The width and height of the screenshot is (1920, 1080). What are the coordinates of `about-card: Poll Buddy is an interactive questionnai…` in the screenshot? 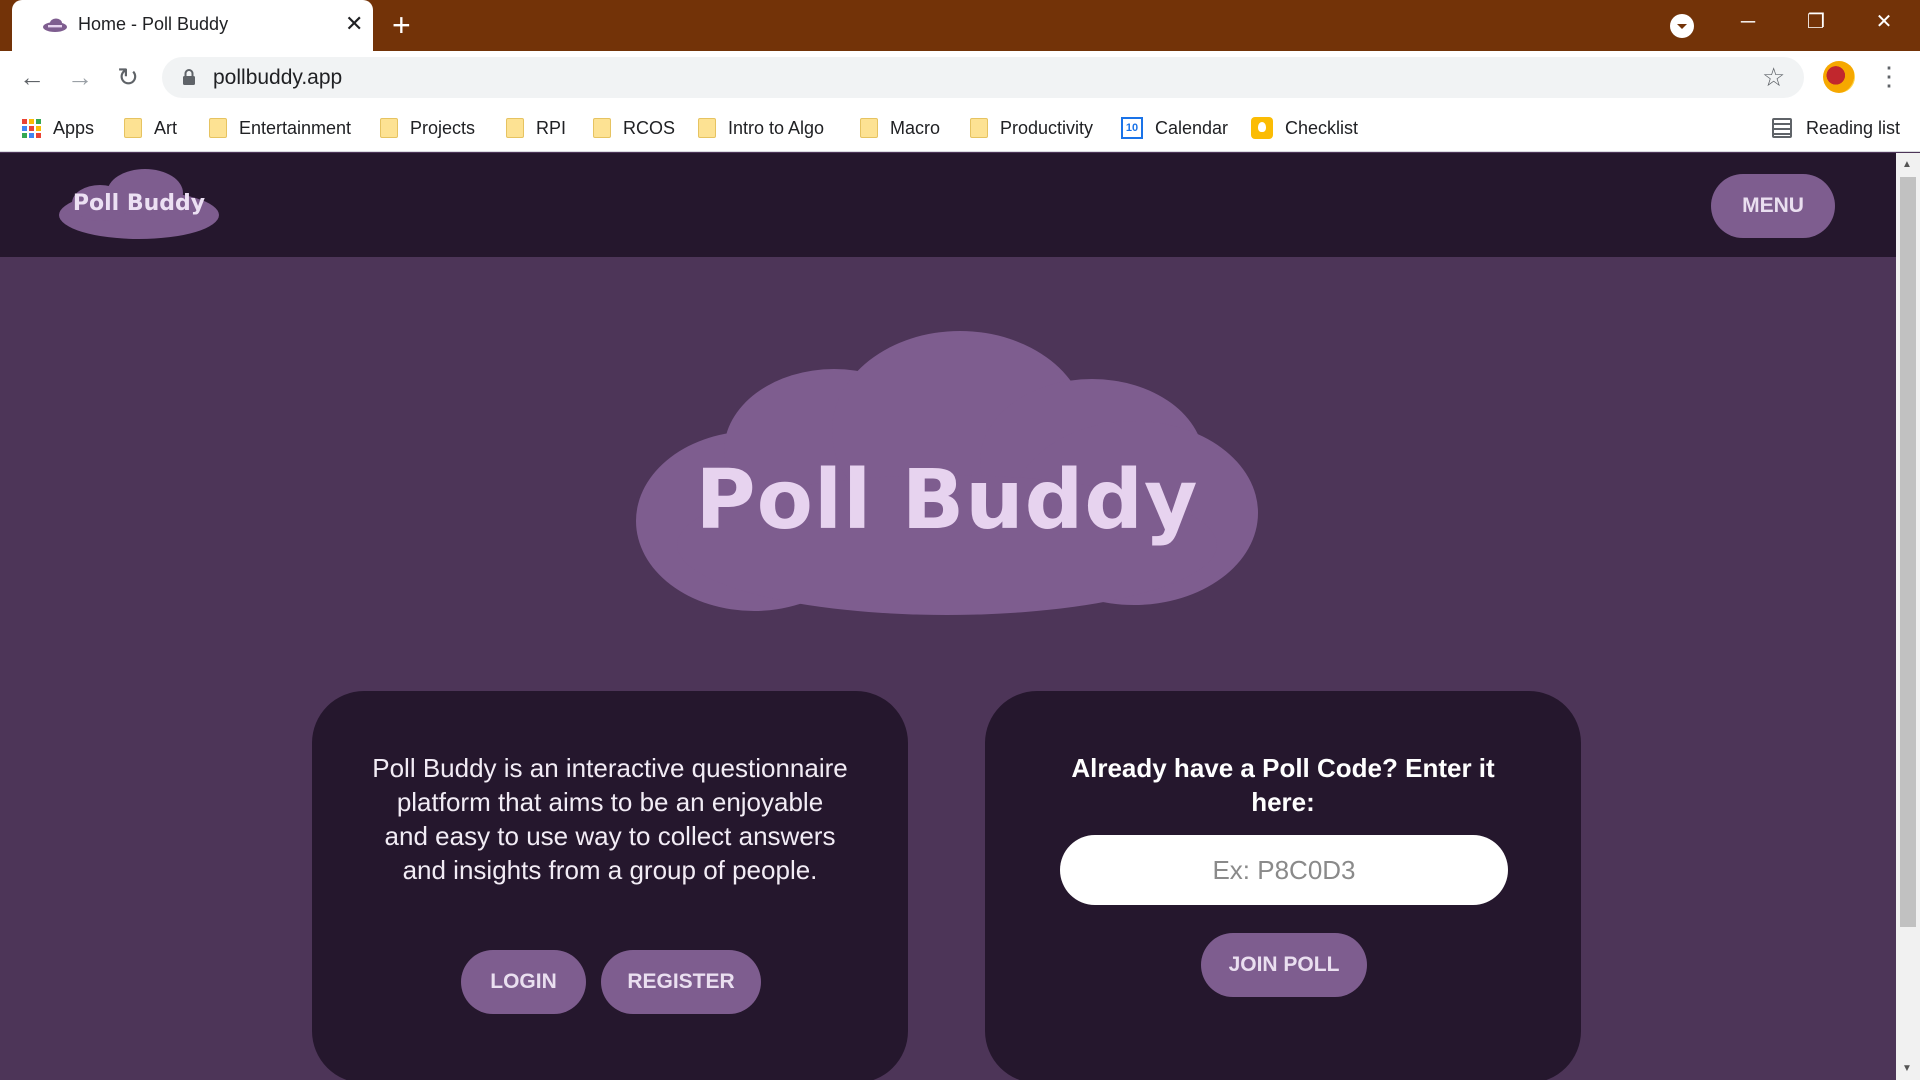 It's located at (610, 885).